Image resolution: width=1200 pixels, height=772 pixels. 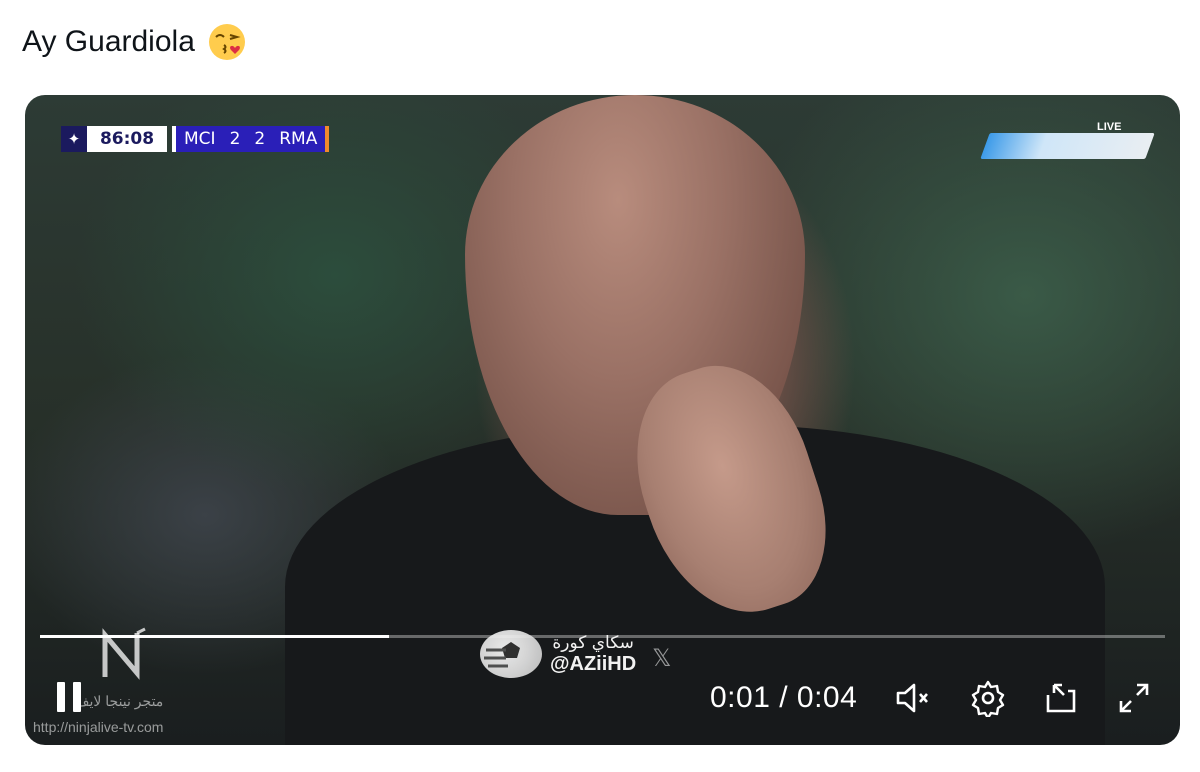 What do you see at coordinates (119, 701) in the screenshot?
I see `store-watermark: متجر نينجا لايف` at bounding box center [119, 701].